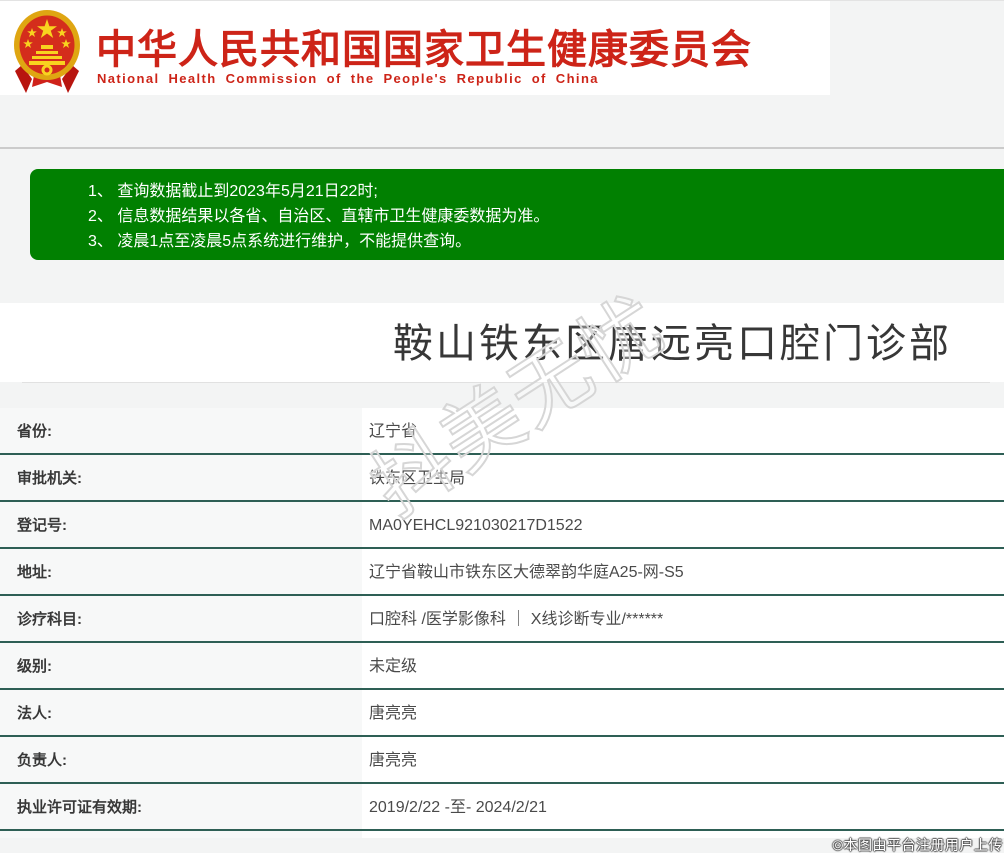 The image size is (1004, 853). What do you see at coordinates (181, 665) in the screenshot?
I see `row-label: 级别:` at bounding box center [181, 665].